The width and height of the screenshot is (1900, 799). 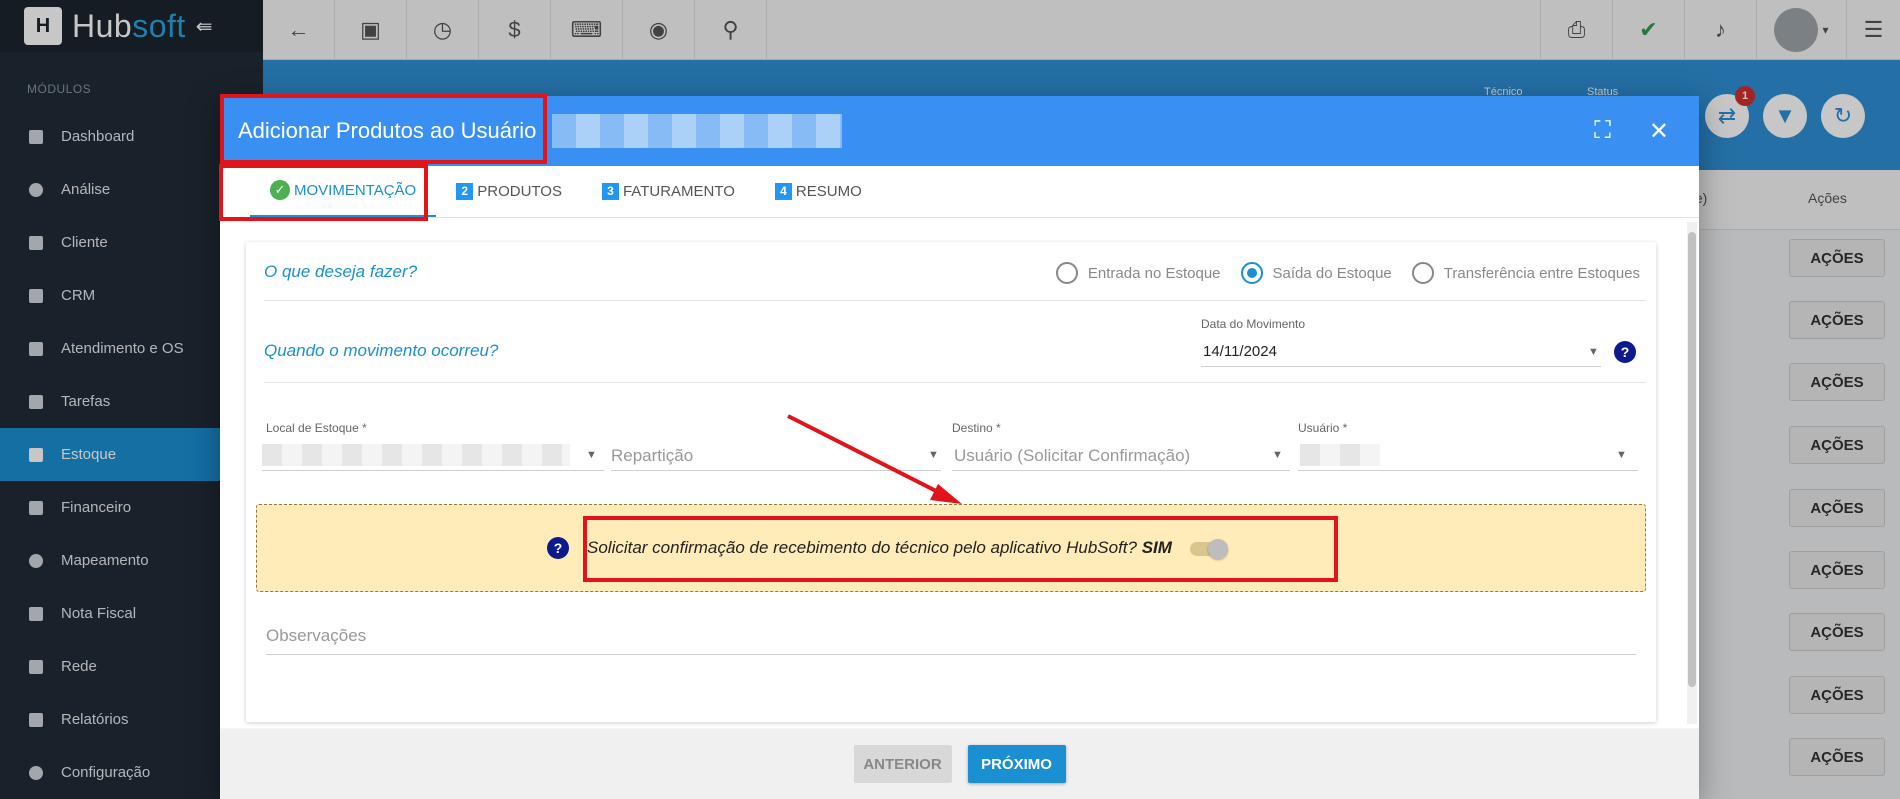 I want to click on annotation-arrow, so click(x=874, y=459).